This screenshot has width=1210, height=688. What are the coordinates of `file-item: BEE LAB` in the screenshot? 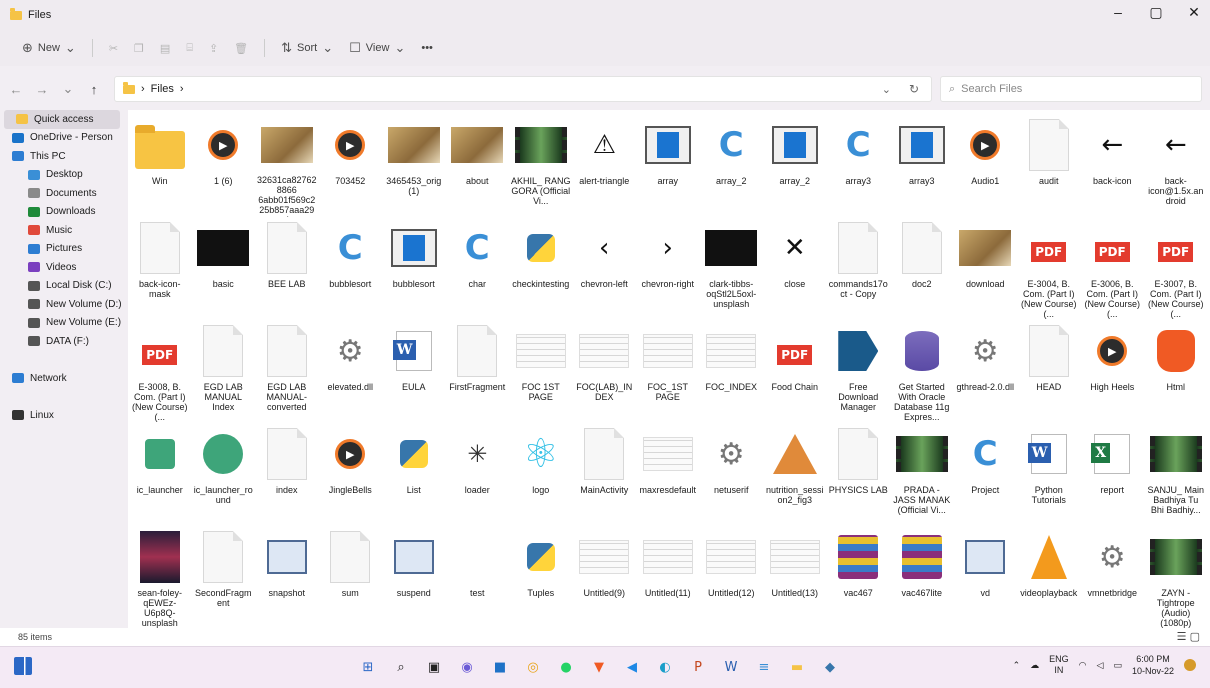 It's located at (287, 268).